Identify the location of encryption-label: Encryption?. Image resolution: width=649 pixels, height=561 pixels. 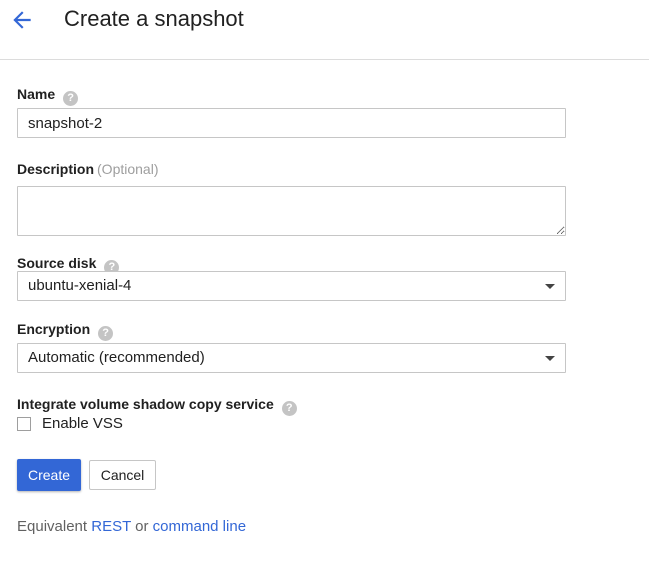
(65, 331).